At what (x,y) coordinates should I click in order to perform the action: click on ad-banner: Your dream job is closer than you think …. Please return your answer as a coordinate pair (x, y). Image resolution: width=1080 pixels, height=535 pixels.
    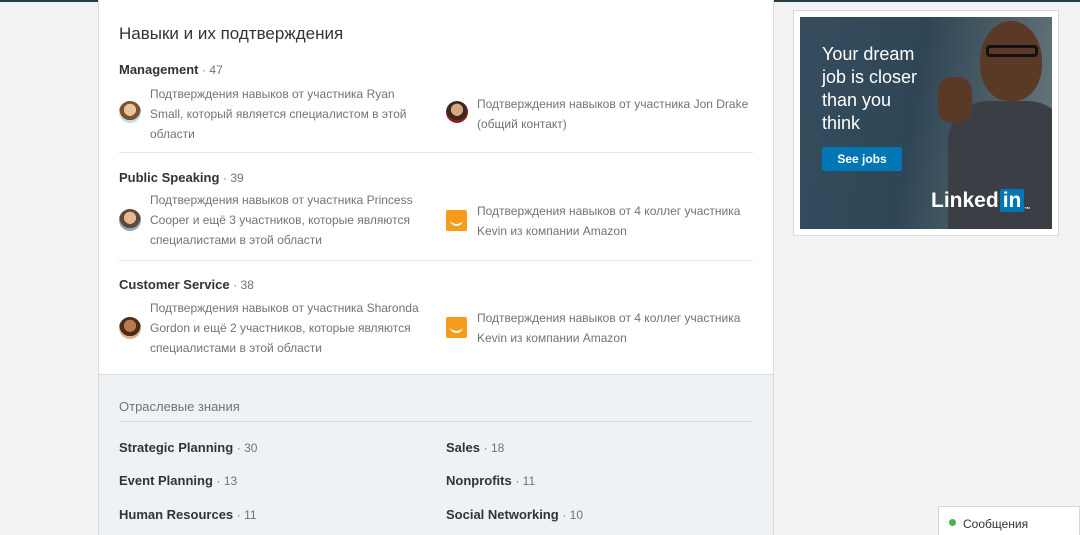
    Looking at the image, I should click on (926, 123).